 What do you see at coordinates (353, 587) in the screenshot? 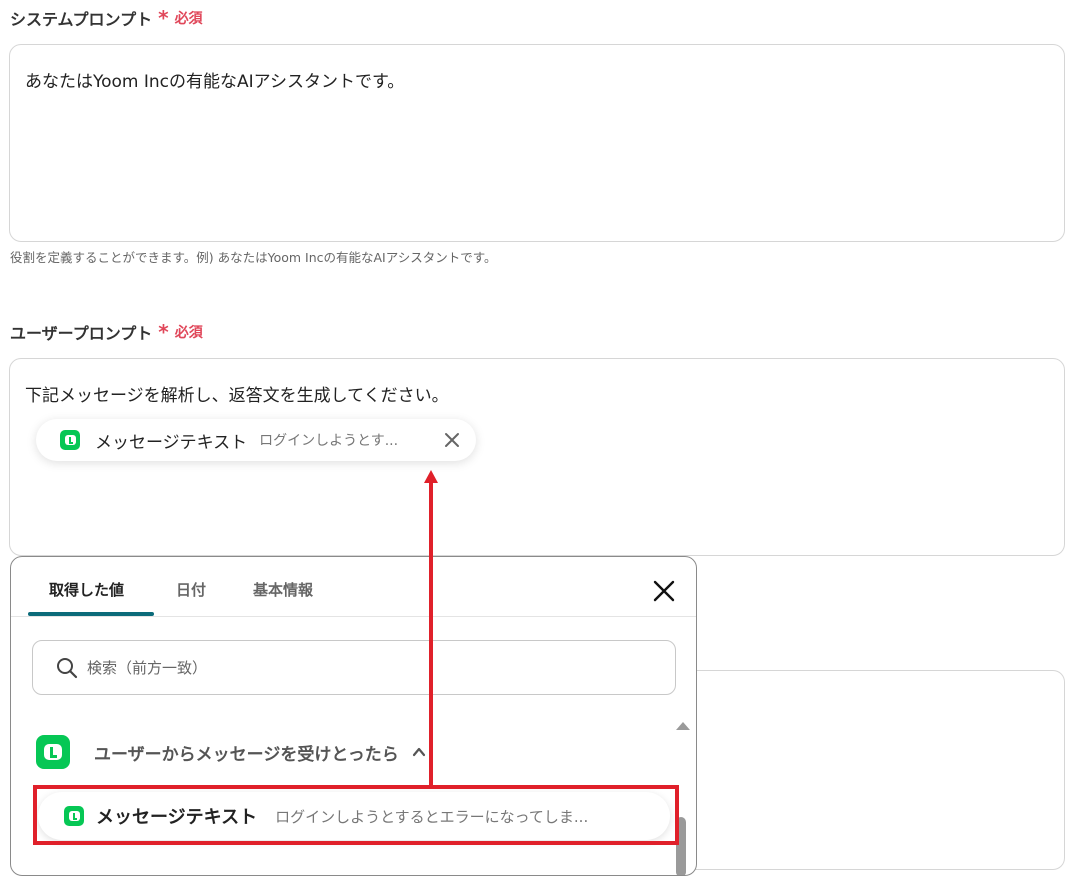
I see `picker-tabs: 取得した値 日付 基本情報` at bounding box center [353, 587].